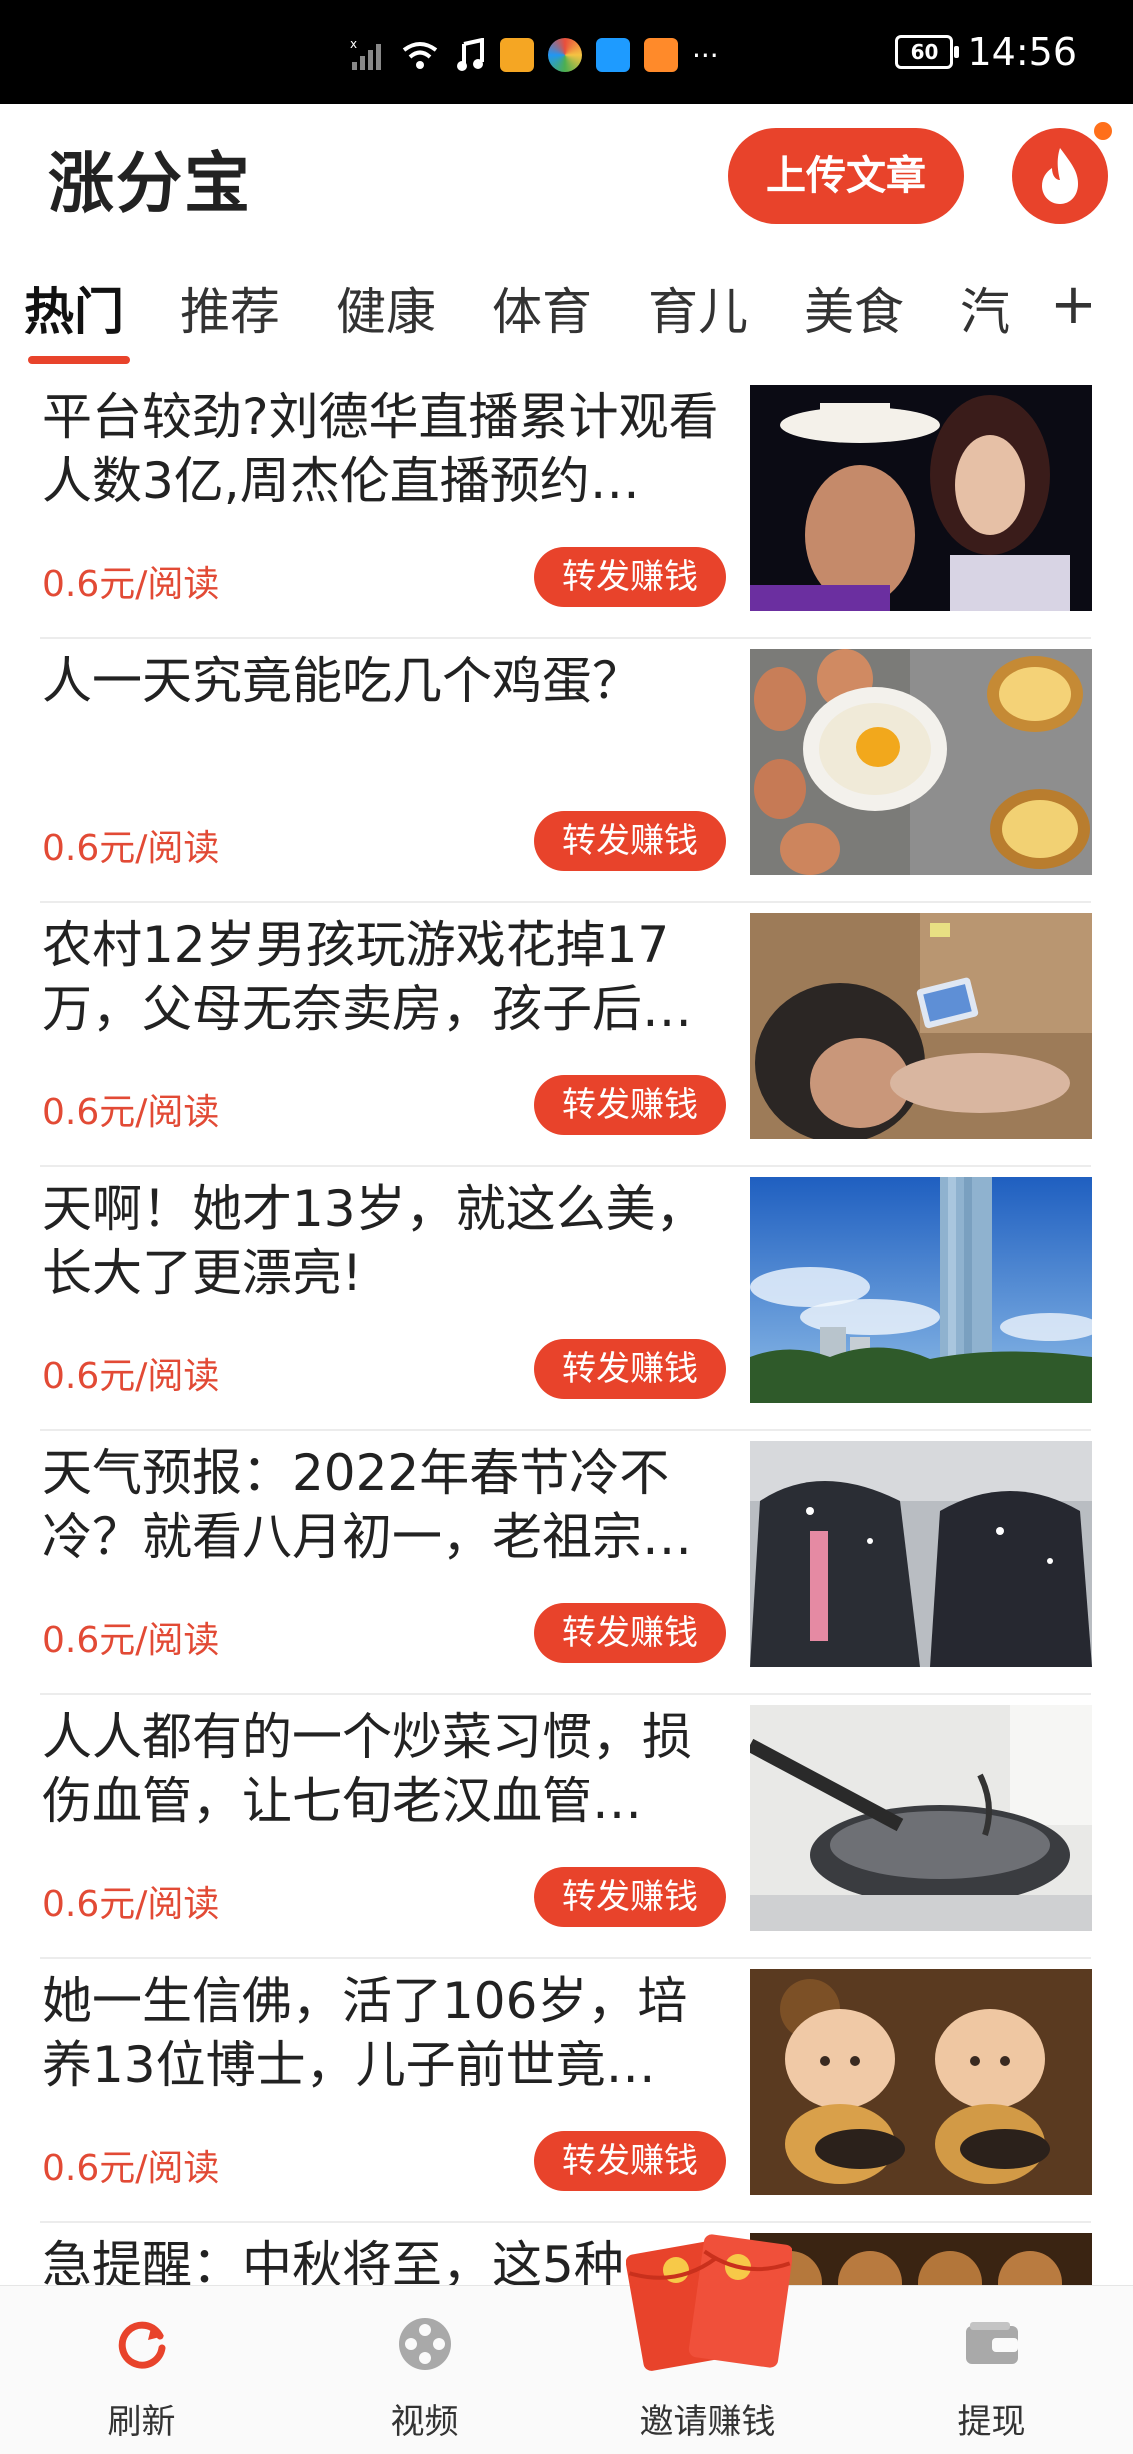 This screenshot has height=2454, width=1133. Describe the element at coordinates (991, 2370) in the screenshot. I see `nav-withdraw: 提现` at that location.